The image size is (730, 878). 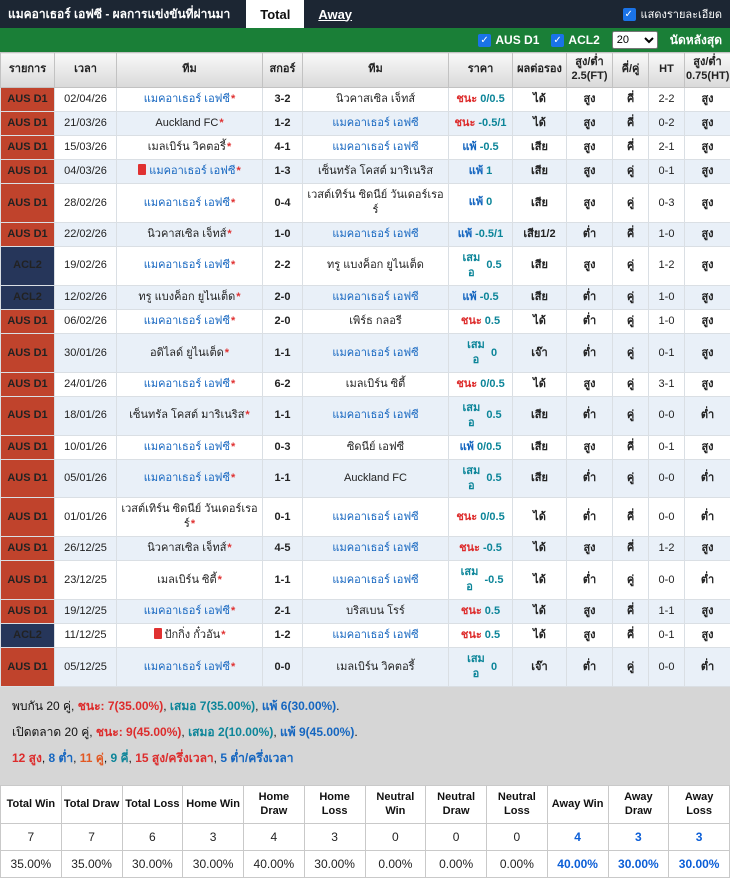 I want to click on match-count-select: 20, so click(x=635, y=40).